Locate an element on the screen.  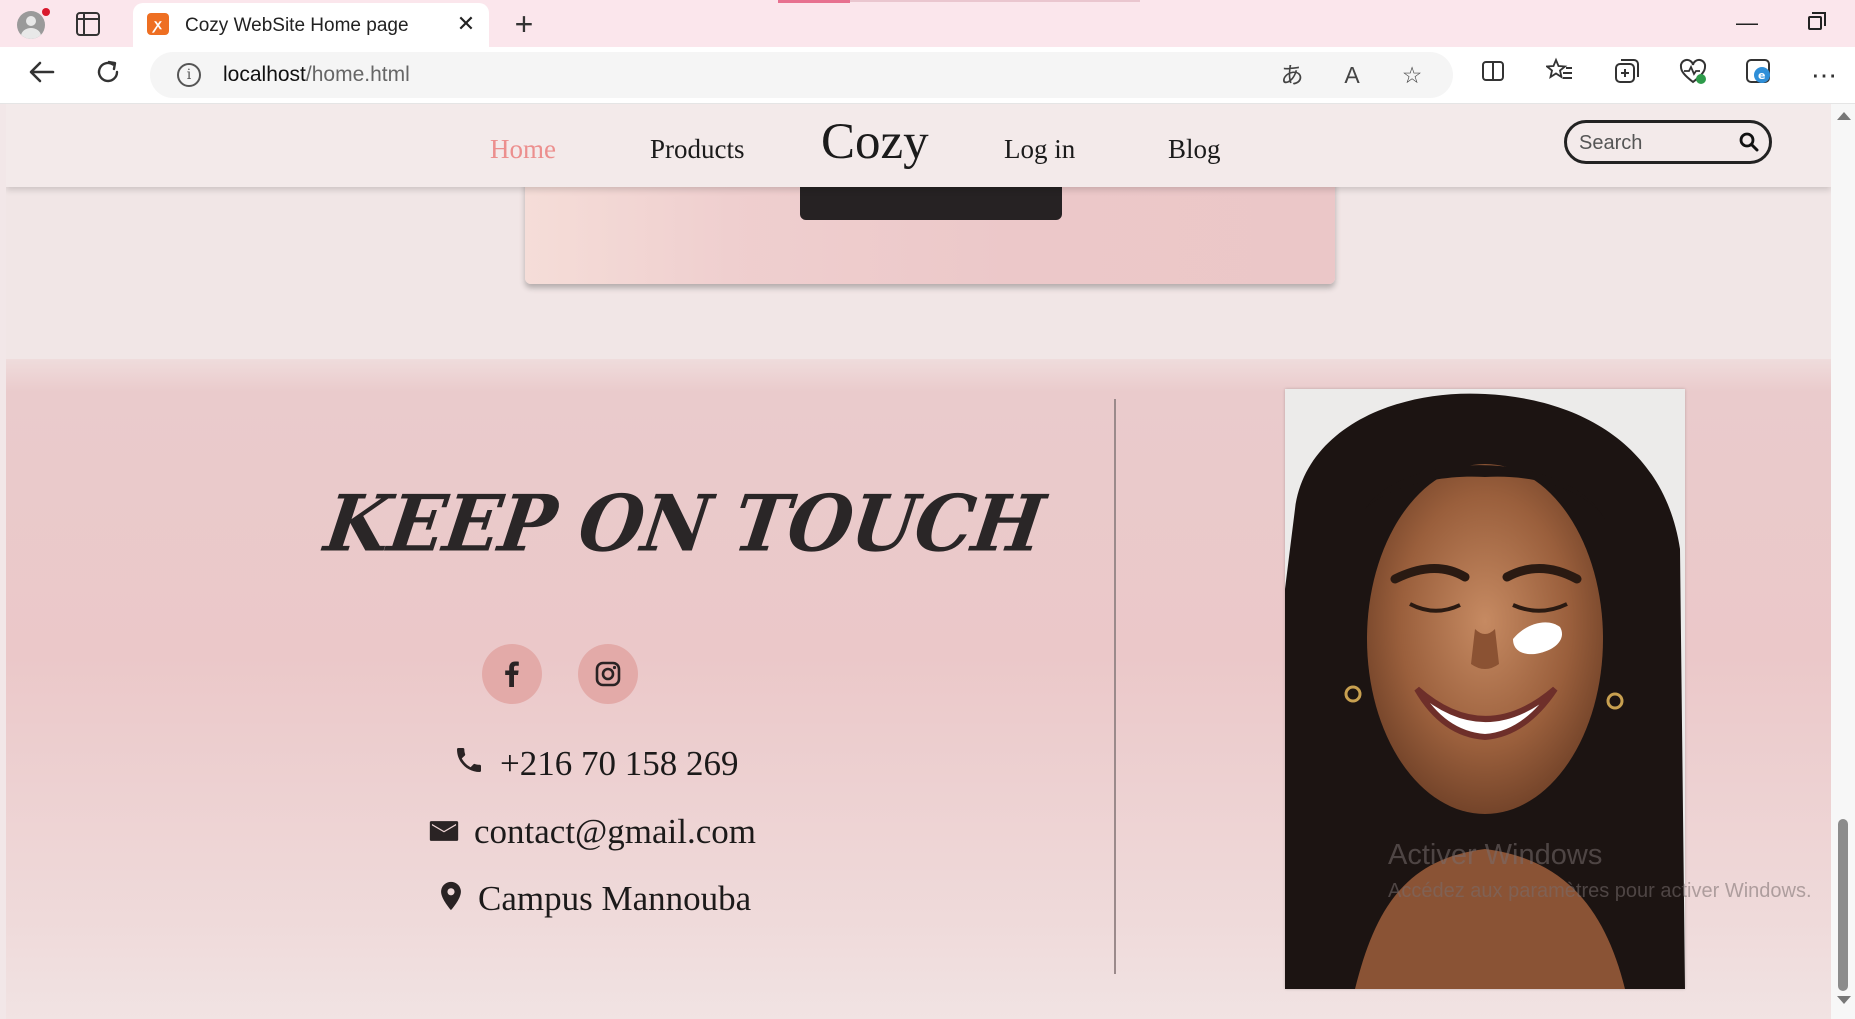
facebook-button is located at coordinates (512, 674).